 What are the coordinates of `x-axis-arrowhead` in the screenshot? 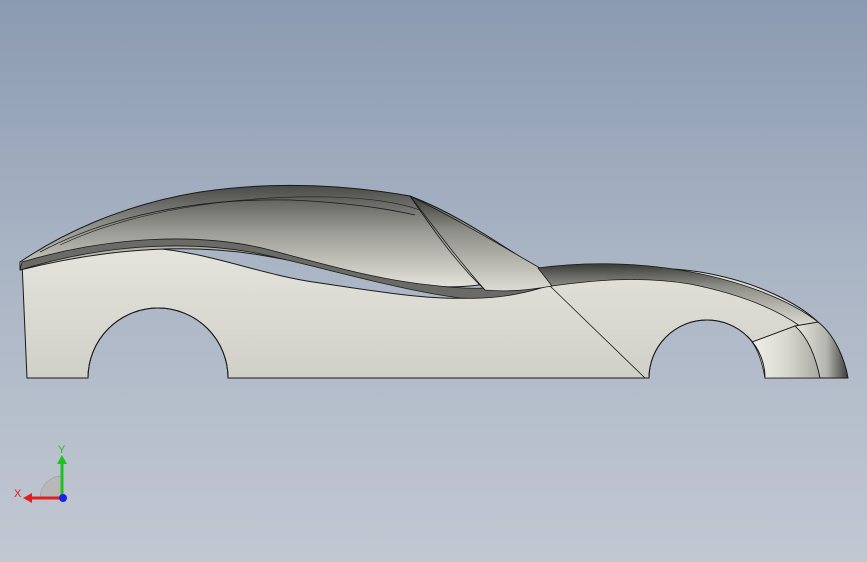 It's located at (27, 498).